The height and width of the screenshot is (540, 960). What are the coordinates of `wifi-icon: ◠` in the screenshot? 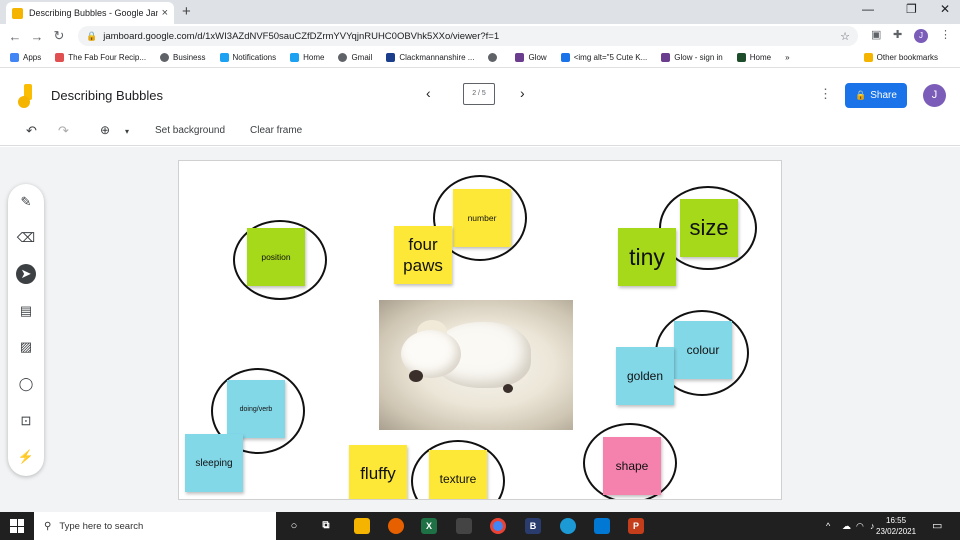 It's located at (860, 526).